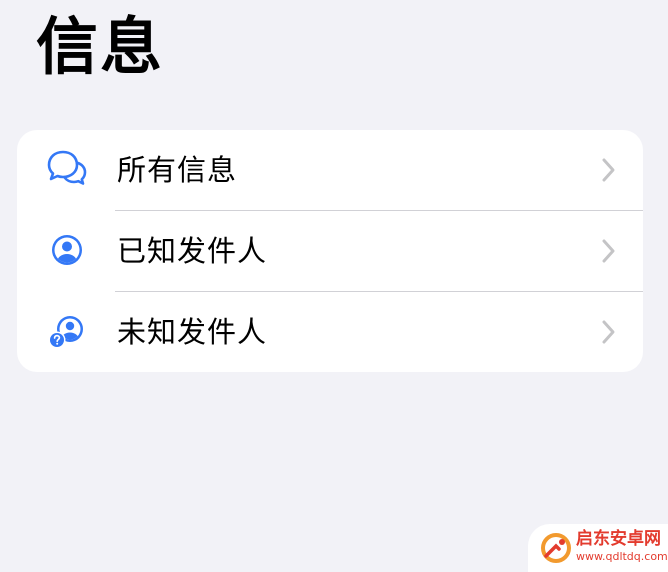  I want to click on list-item-unknown-senders: 未知发件人, so click(330, 332).